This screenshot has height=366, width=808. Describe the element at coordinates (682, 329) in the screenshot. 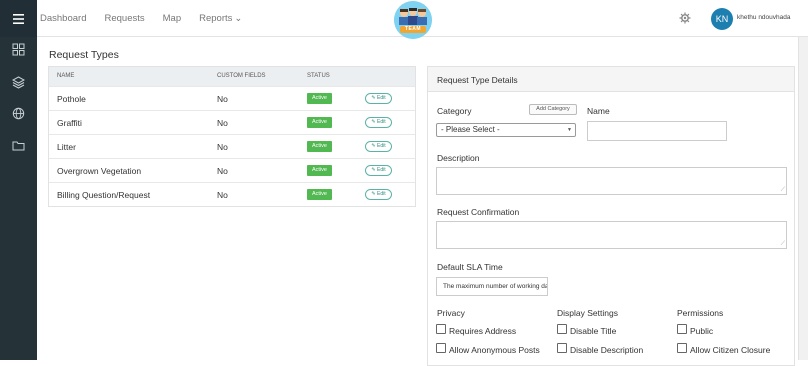

I see `public-checkbox` at that location.